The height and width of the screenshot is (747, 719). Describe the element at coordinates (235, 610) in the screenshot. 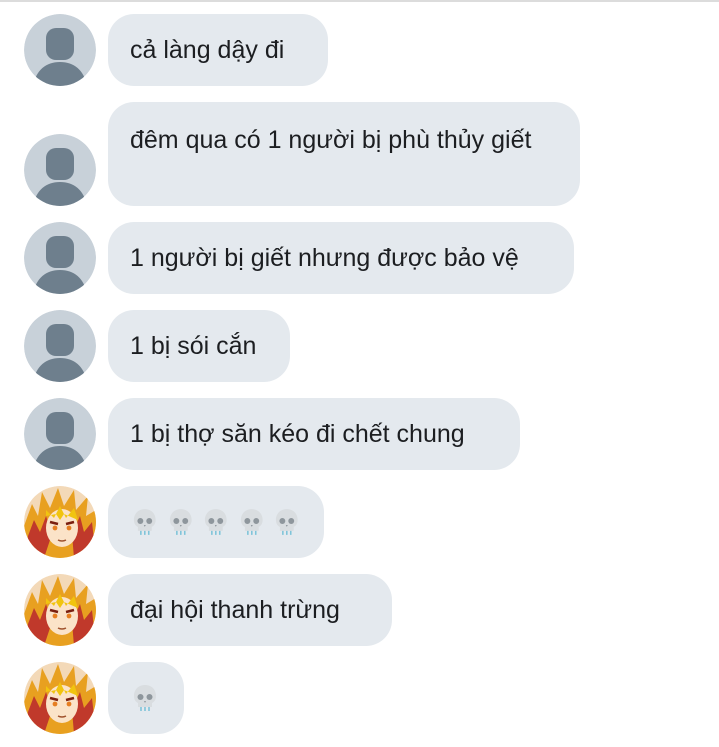

I see `message-text: đại hội thanh trừng` at that location.